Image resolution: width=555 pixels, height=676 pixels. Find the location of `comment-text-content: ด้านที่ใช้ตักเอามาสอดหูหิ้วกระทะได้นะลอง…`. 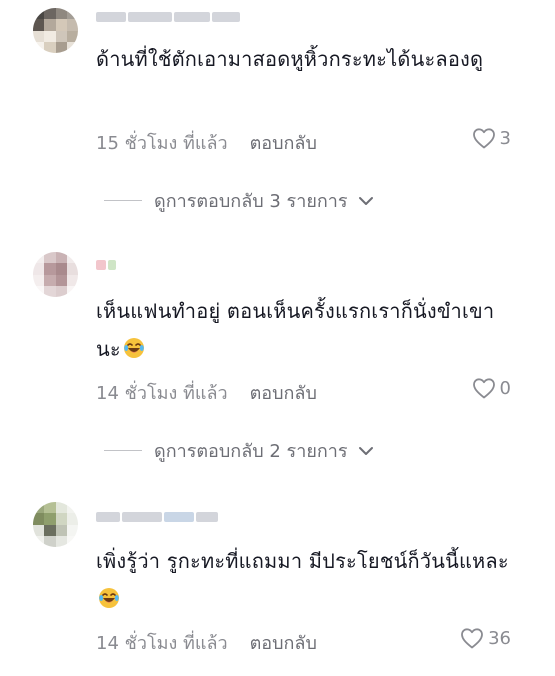

comment-text-content: ด้านที่ใช้ตักเอามาสอดหูหิ้วกระทะได้นะลอง… is located at coordinates (290, 59).